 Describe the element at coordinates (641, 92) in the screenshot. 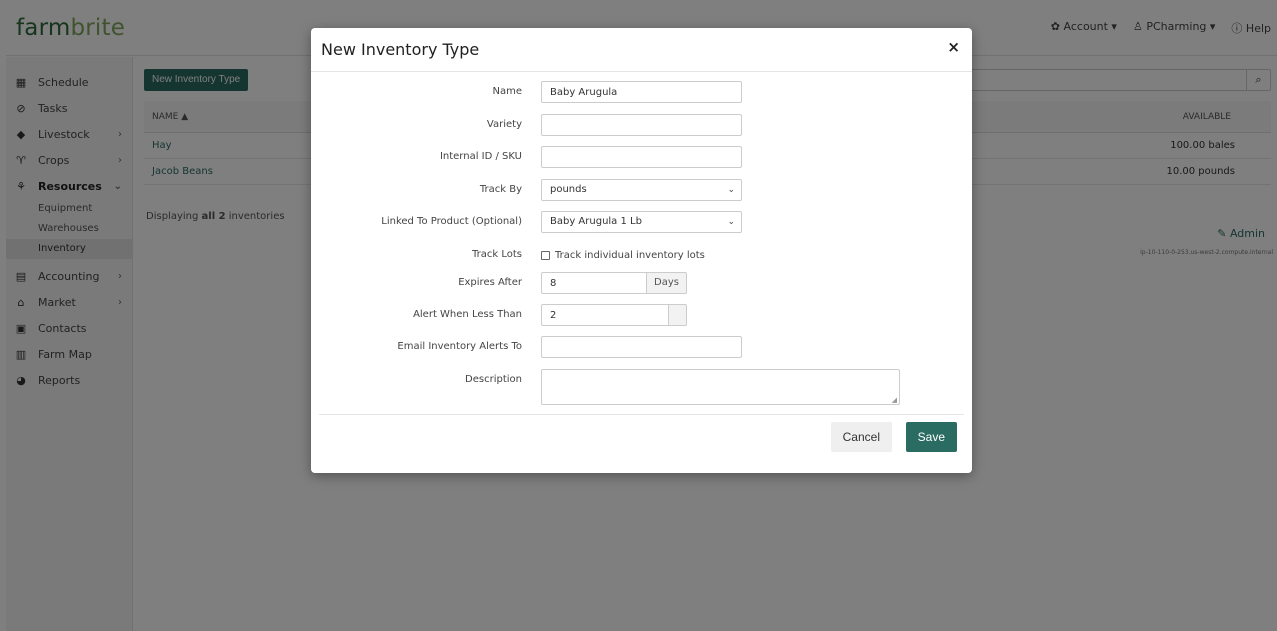

I see `name-input` at that location.